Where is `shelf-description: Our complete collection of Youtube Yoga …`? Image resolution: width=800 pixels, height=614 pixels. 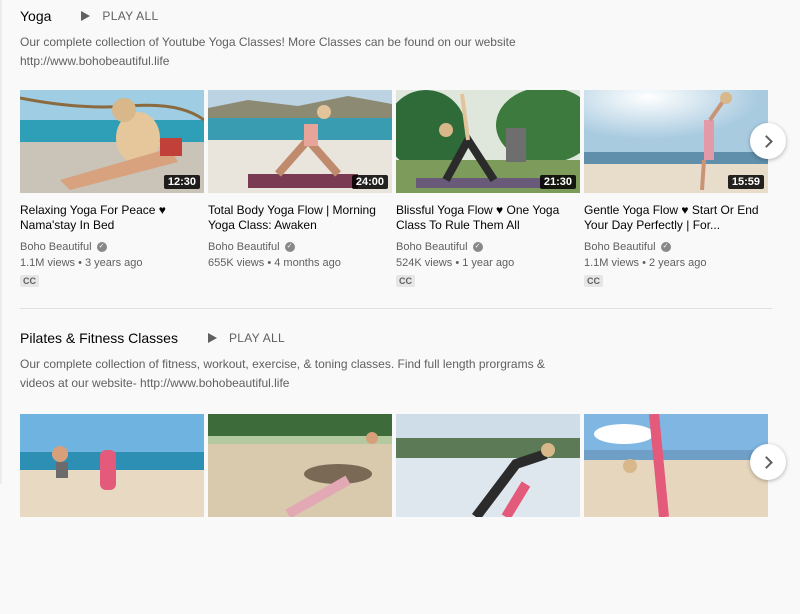 shelf-description: Our complete collection of Youtube Yoga … is located at coordinates (268, 51).